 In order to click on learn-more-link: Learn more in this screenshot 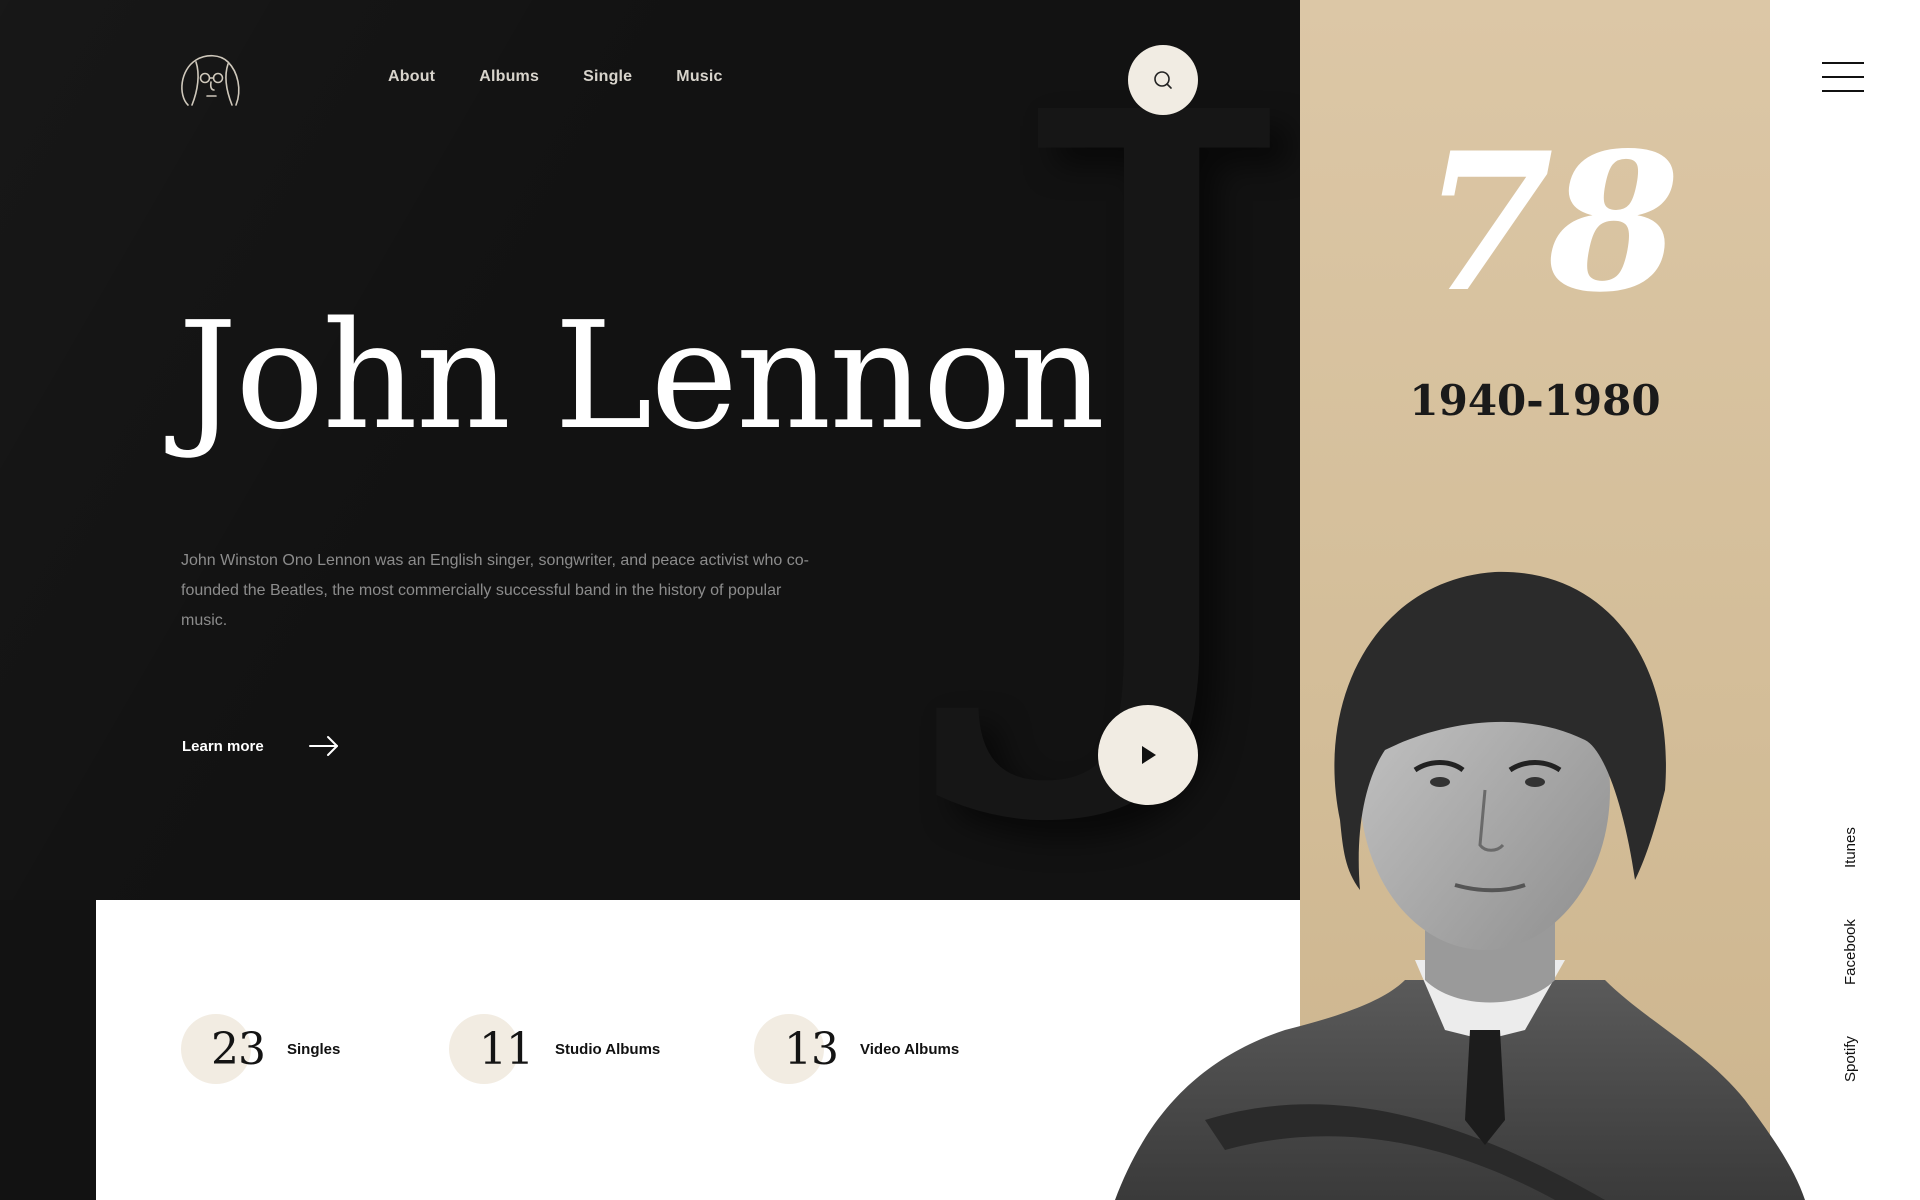, I will do `click(261, 746)`.